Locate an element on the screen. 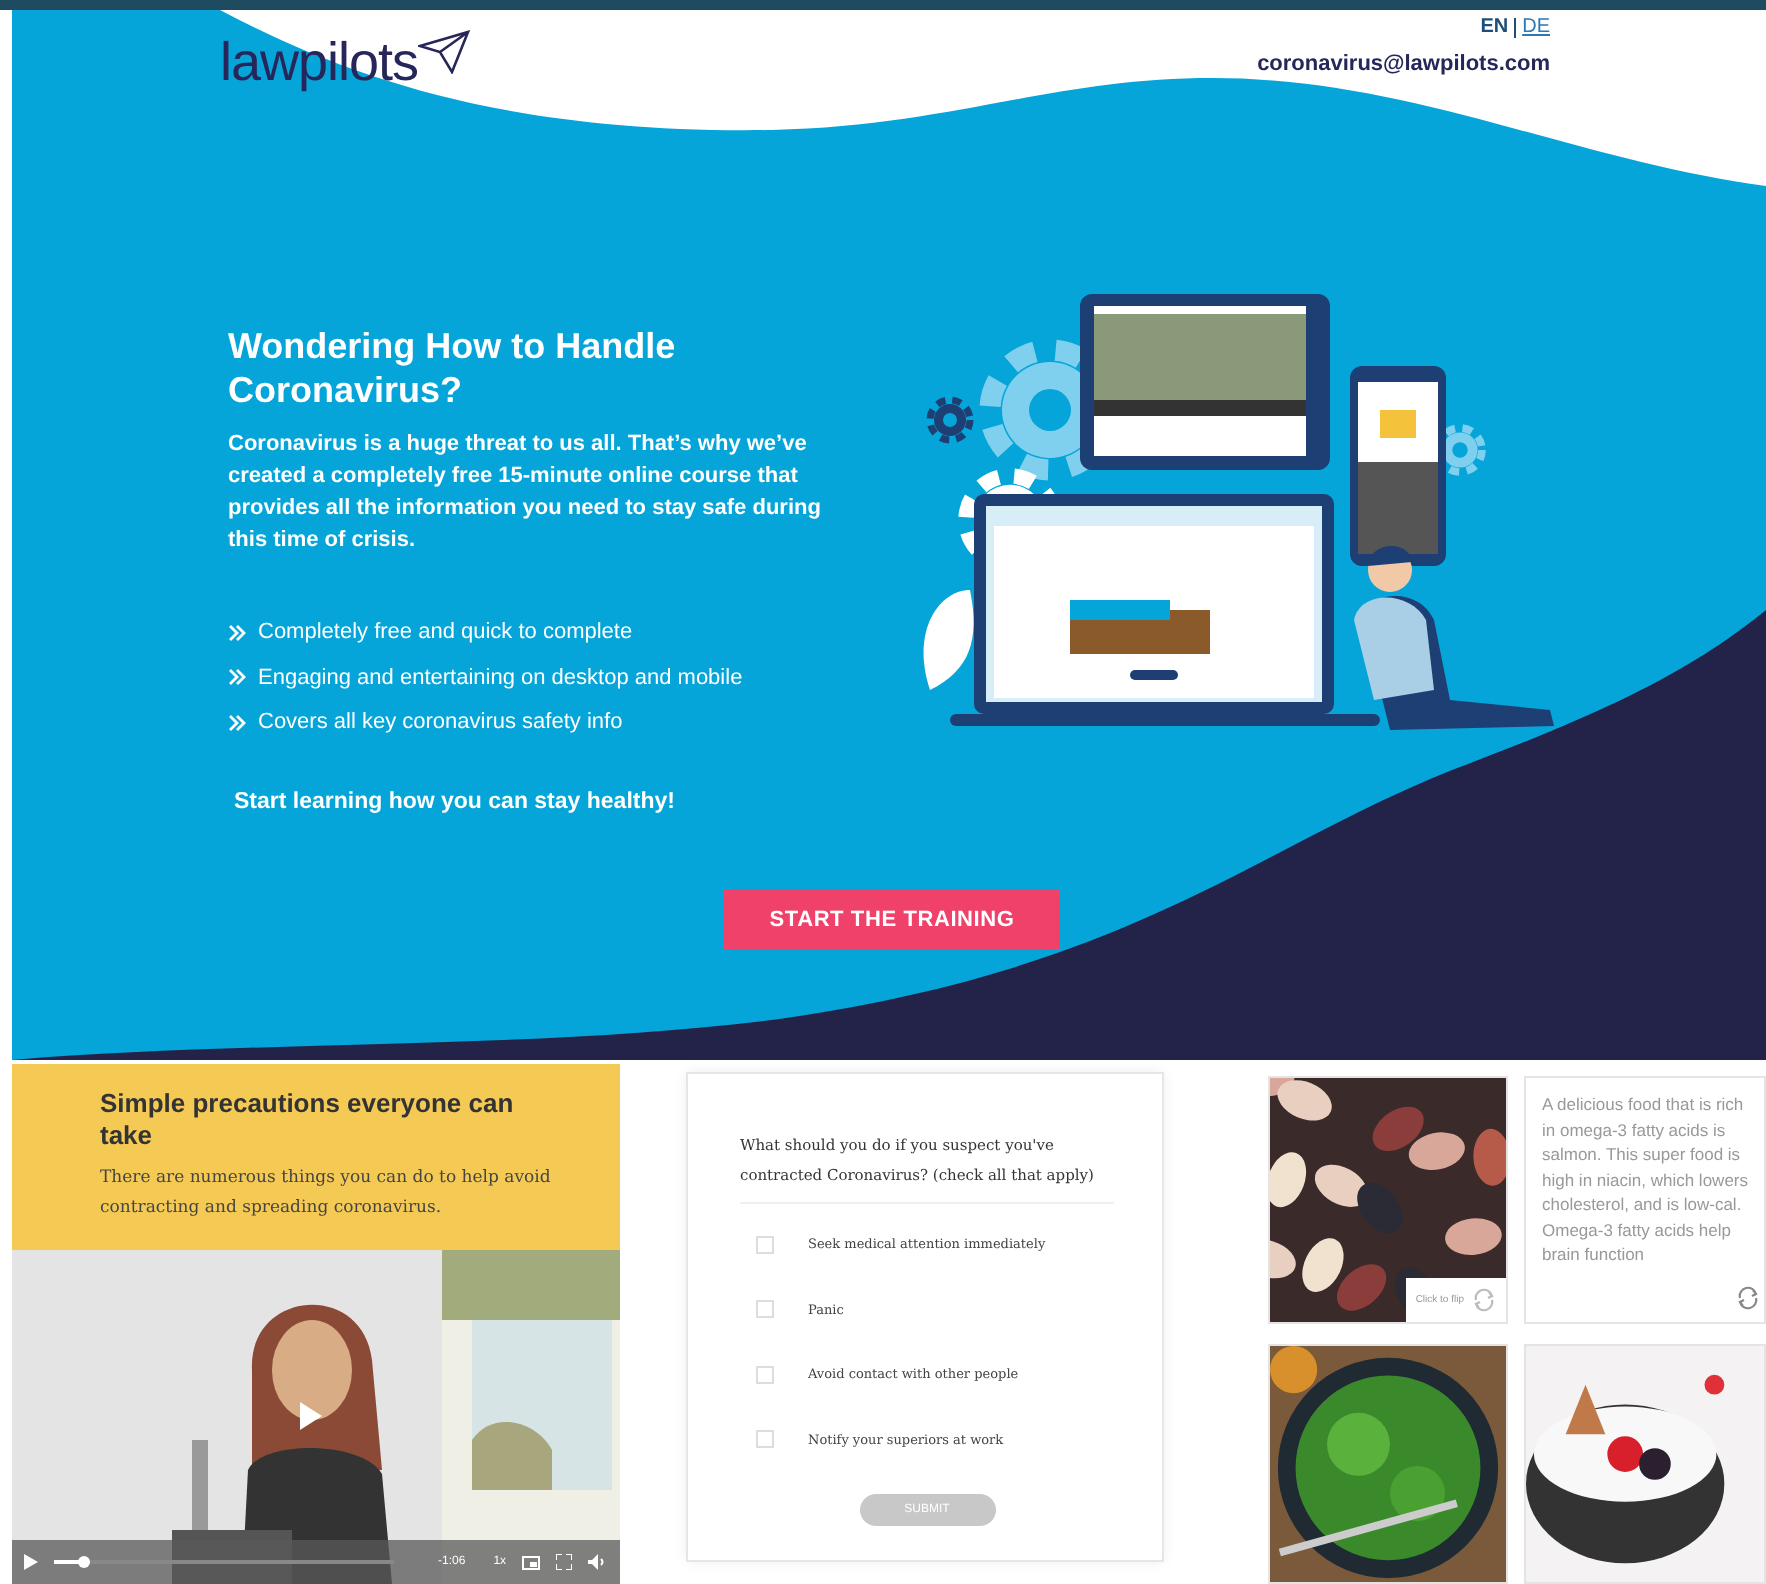 This screenshot has width=1766, height=1584. picture-in-picture-icon is located at coordinates (531, 1562).